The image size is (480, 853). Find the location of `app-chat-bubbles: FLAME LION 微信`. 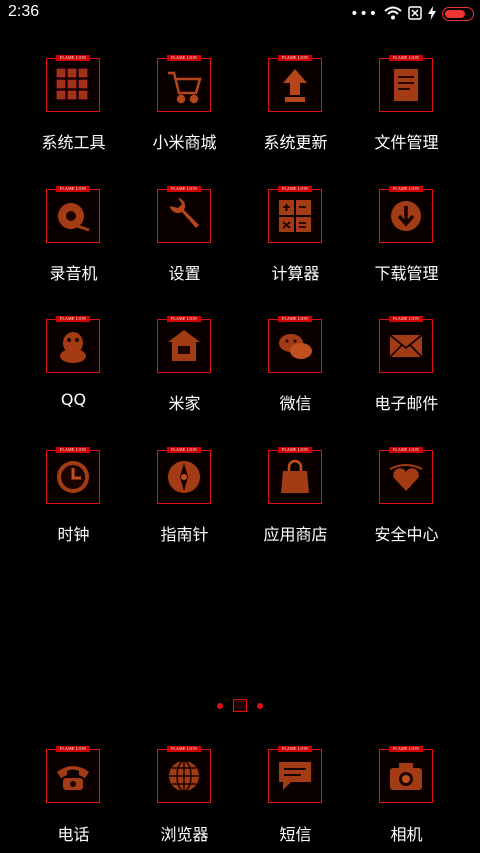

app-chat-bubbles: FLAME LION 微信 is located at coordinates (295, 364).